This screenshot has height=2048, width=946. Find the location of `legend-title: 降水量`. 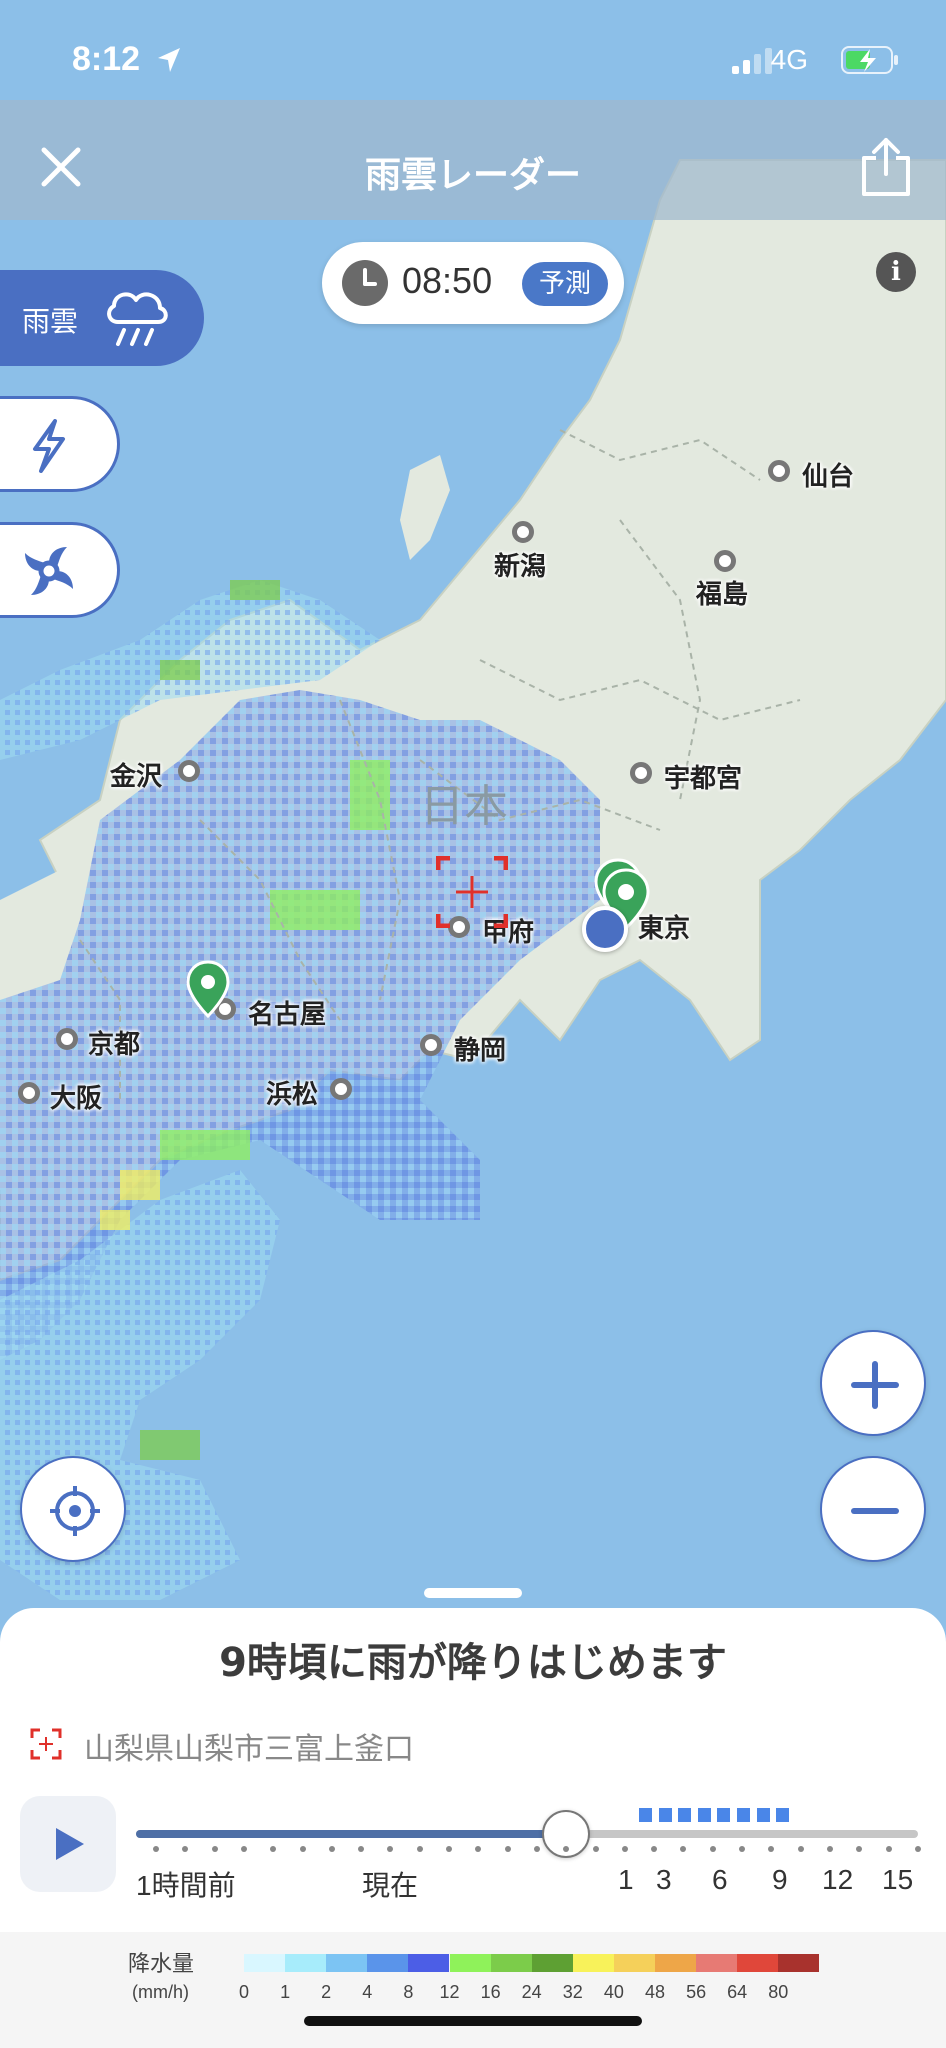

legend-title: 降水量 is located at coordinates (161, 1964).